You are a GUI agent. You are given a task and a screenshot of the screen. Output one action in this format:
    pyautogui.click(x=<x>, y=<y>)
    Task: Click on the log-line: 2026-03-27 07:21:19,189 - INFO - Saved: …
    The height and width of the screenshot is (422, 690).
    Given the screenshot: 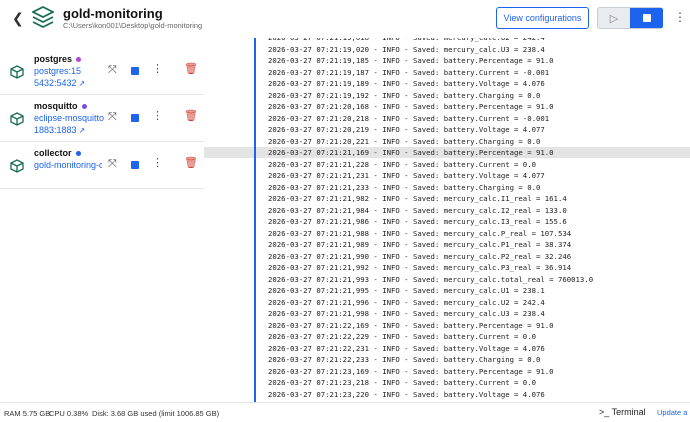 What is the action you would take?
    pyautogui.click(x=406, y=83)
    